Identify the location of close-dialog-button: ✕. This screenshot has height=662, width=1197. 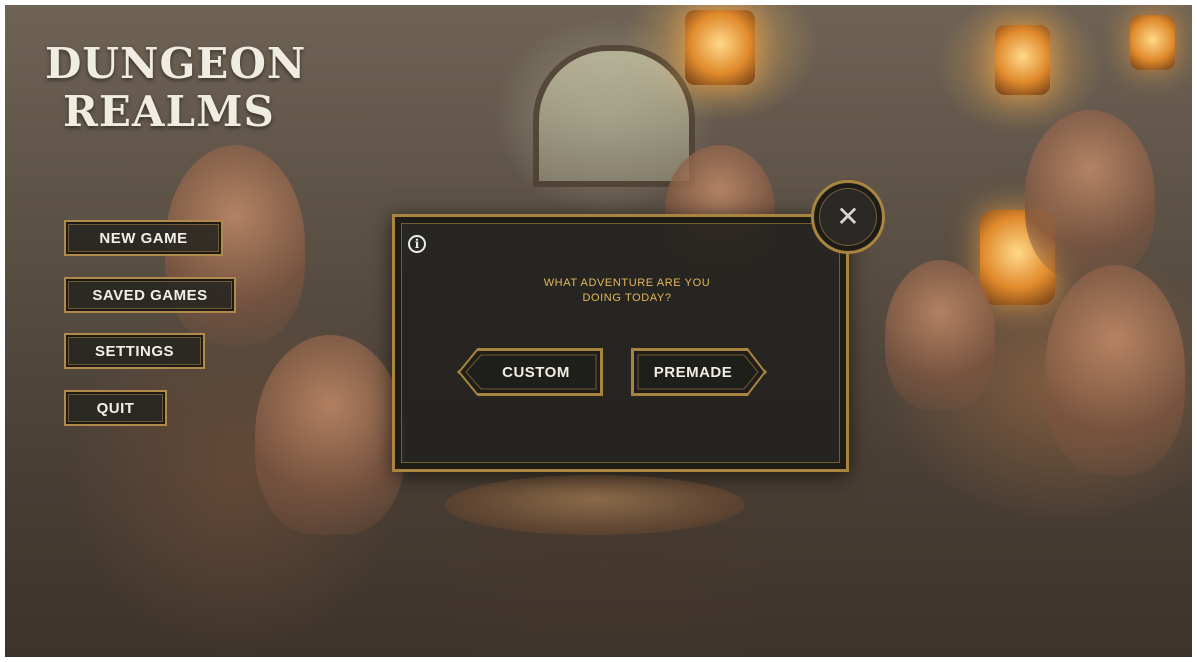
(848, 217).